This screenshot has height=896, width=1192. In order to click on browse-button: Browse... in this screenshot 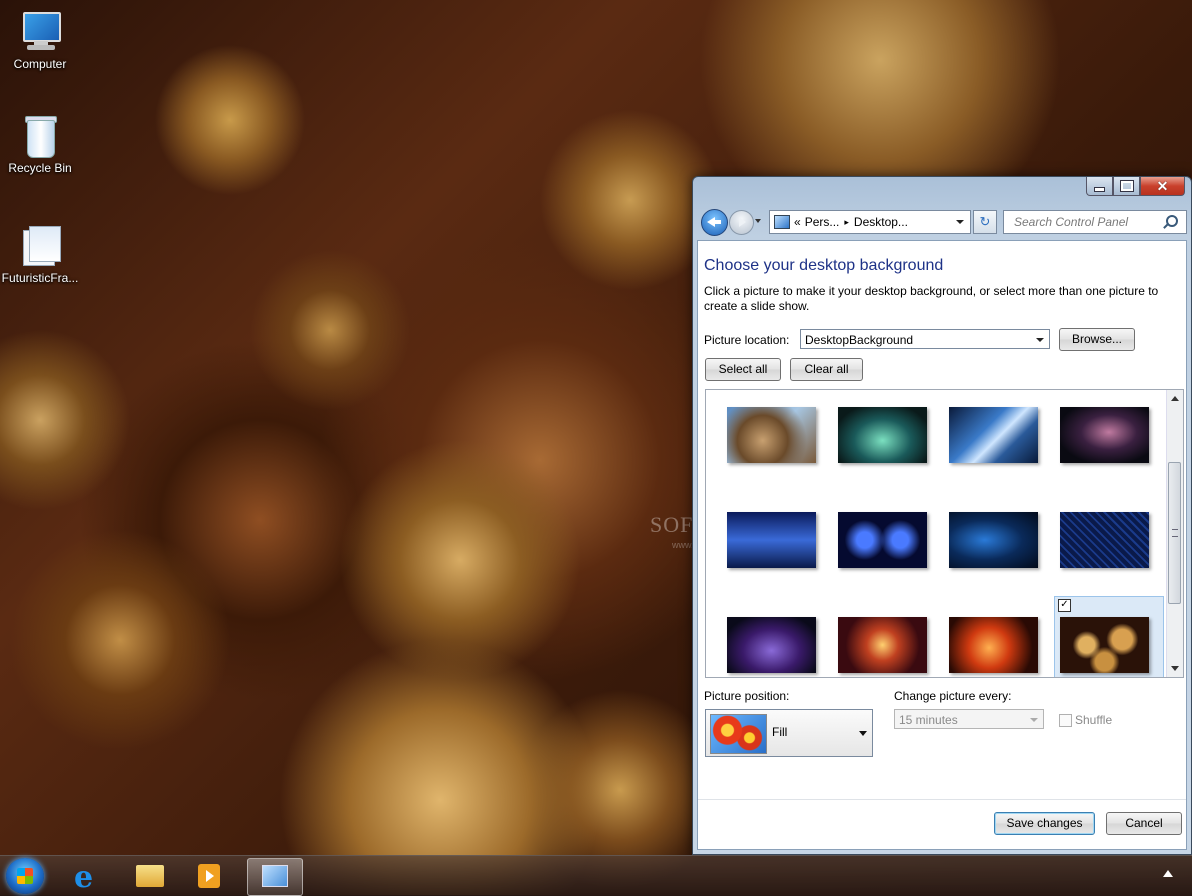, I will do `click(1097, 339)`.